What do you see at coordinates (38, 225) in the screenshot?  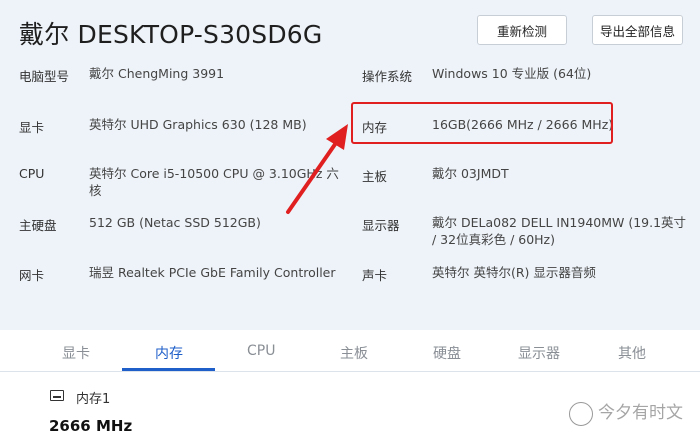 I see `spec-label-disk: 主硬盘` at bounding box center [38, 225].